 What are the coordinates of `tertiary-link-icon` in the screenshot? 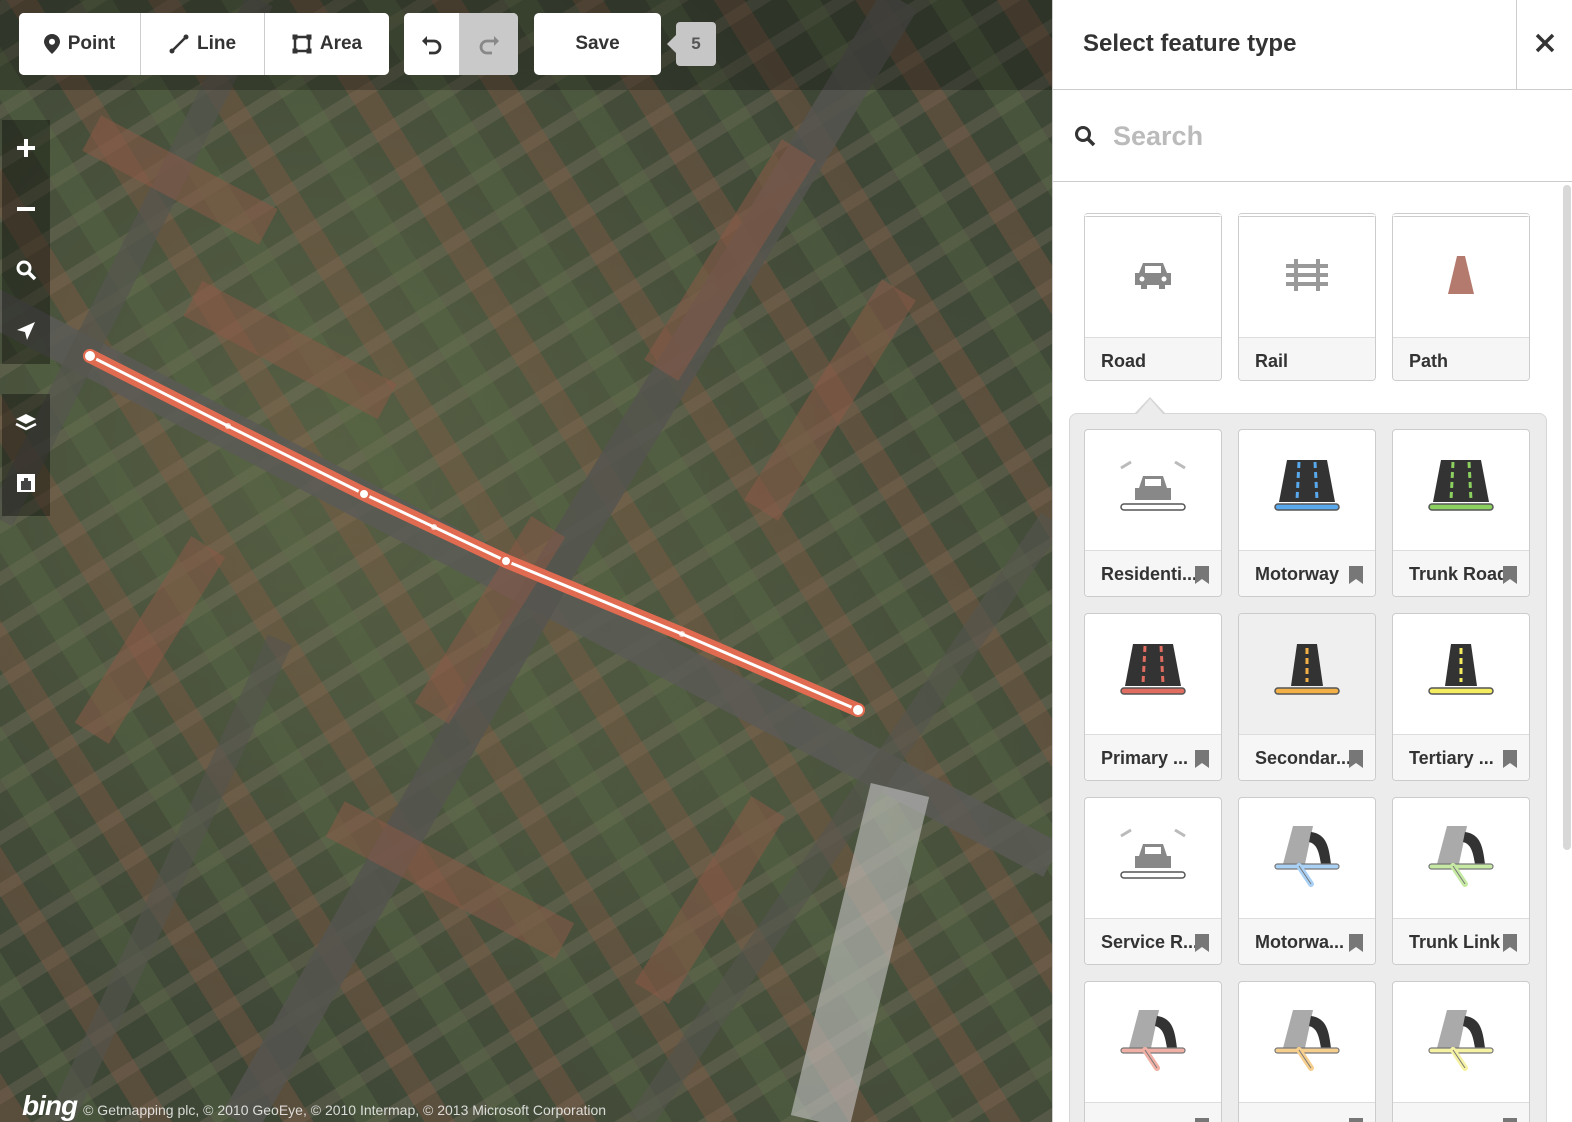 It's located at (1461, 1042).